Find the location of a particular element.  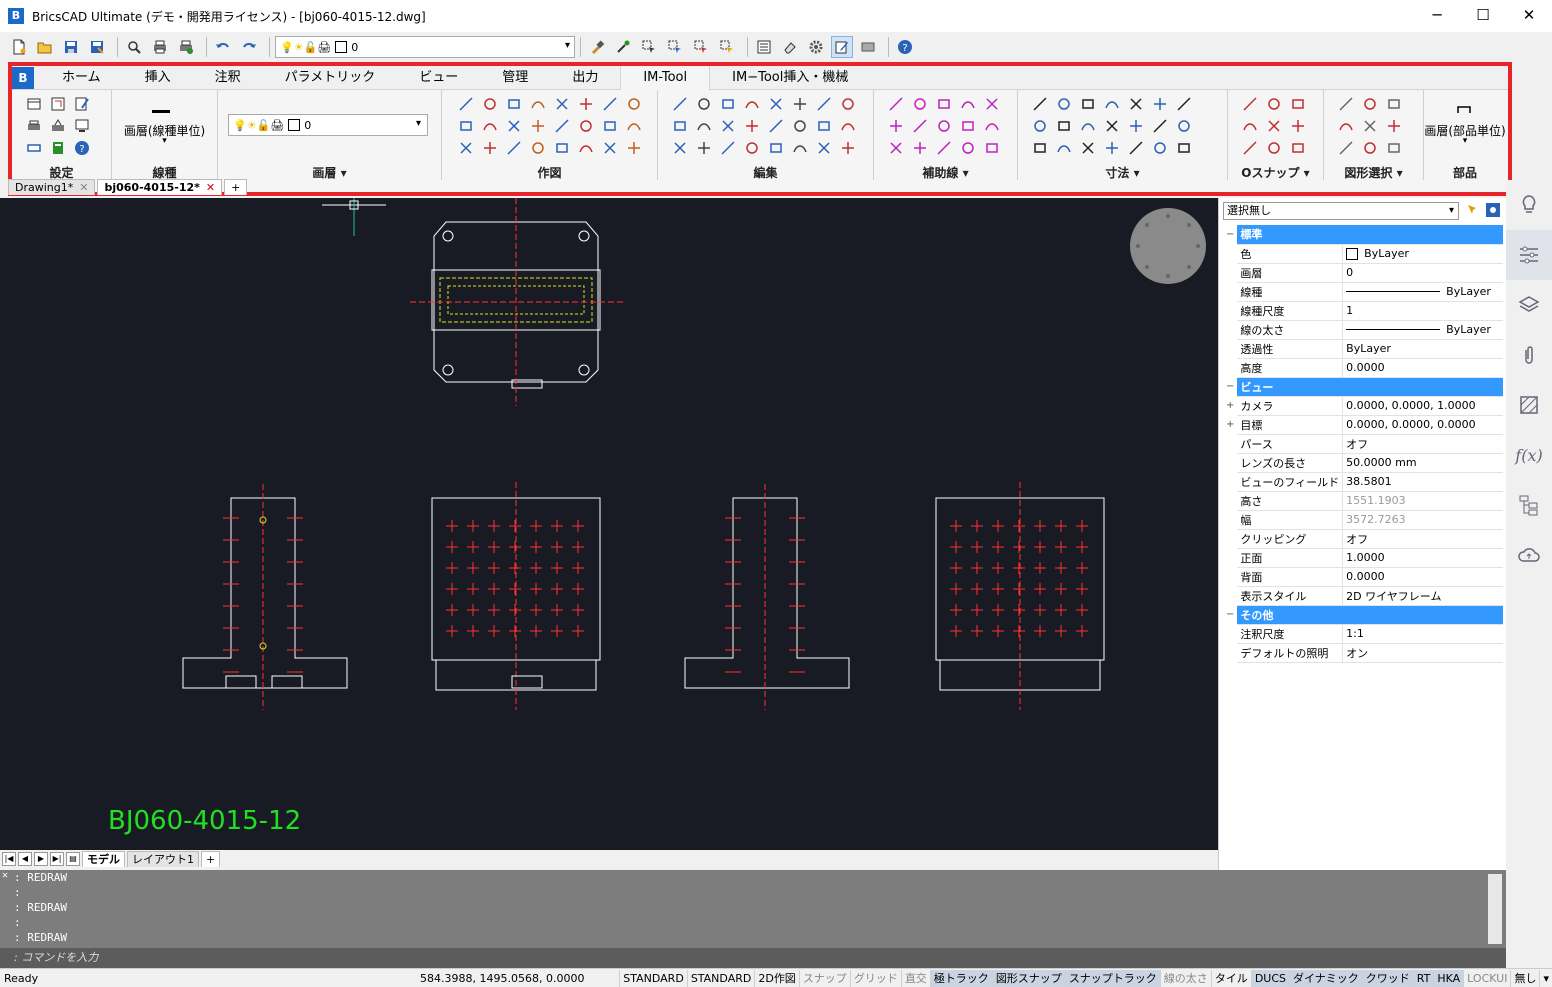

property-row: ビューのフィールド 38.5801 is located at coordinates (1363, 482).